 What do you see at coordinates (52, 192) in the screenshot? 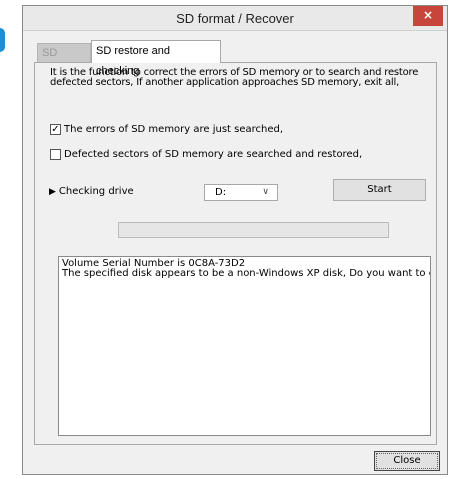
I see `play-arrow-icon: ▶` at bounding box center [52, 192].